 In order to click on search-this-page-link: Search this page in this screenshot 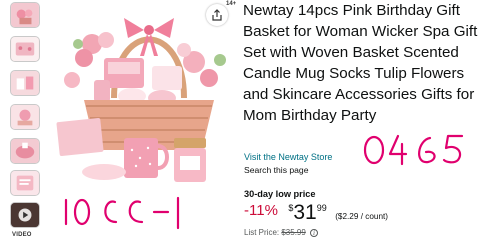, I will do `click(276, 170)`.